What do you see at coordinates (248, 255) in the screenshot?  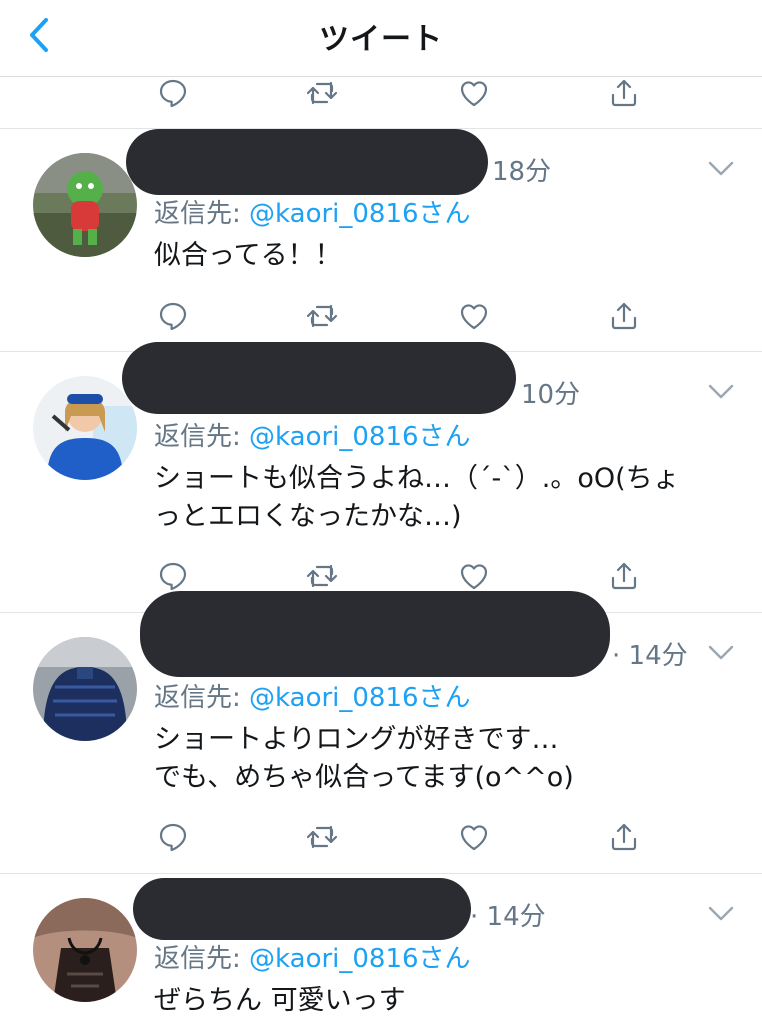 I see `tweet-text: 似合ってる！！` at bounding box center [248, 255].